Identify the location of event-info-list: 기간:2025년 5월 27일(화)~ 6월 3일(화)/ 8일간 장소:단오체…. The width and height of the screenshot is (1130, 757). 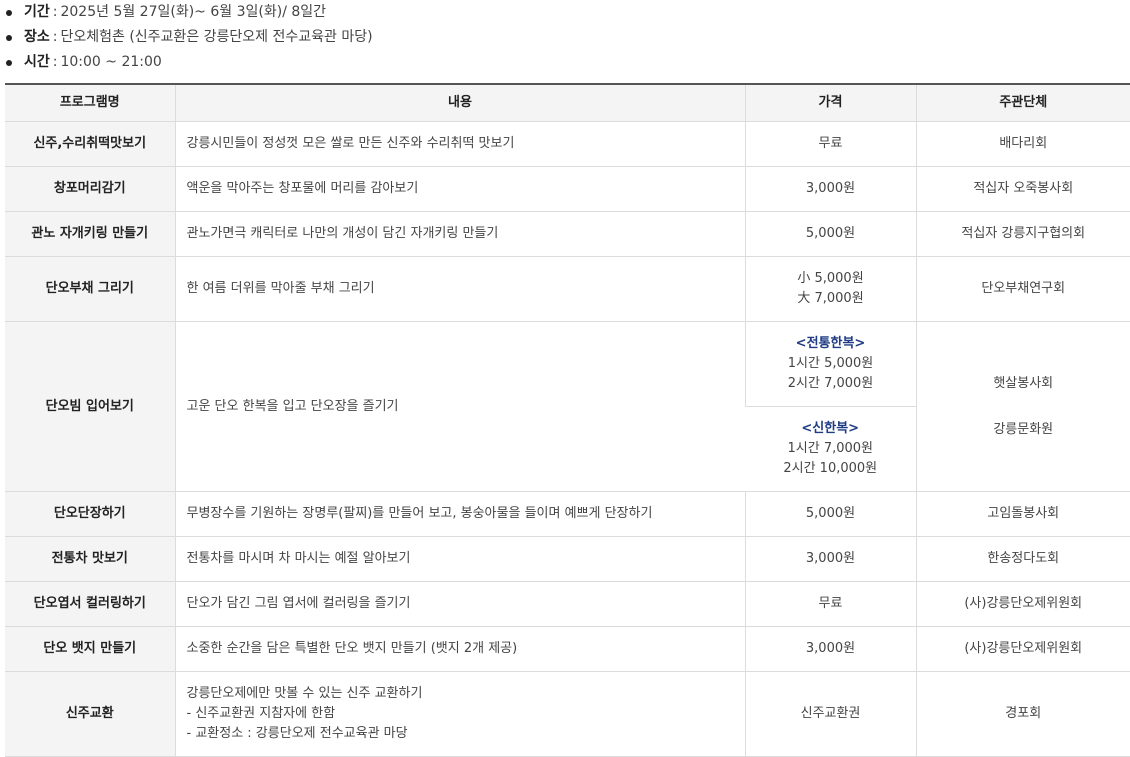
(565, 37).